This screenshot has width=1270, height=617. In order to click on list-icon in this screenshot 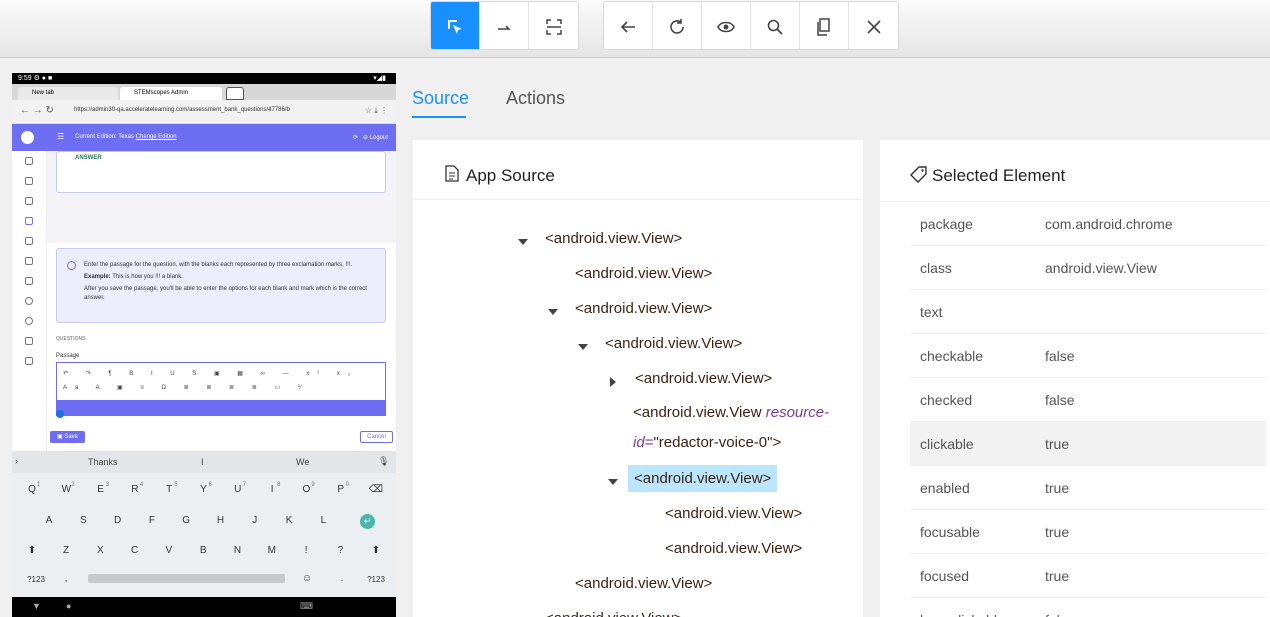, I will do `click(29, 281)`.